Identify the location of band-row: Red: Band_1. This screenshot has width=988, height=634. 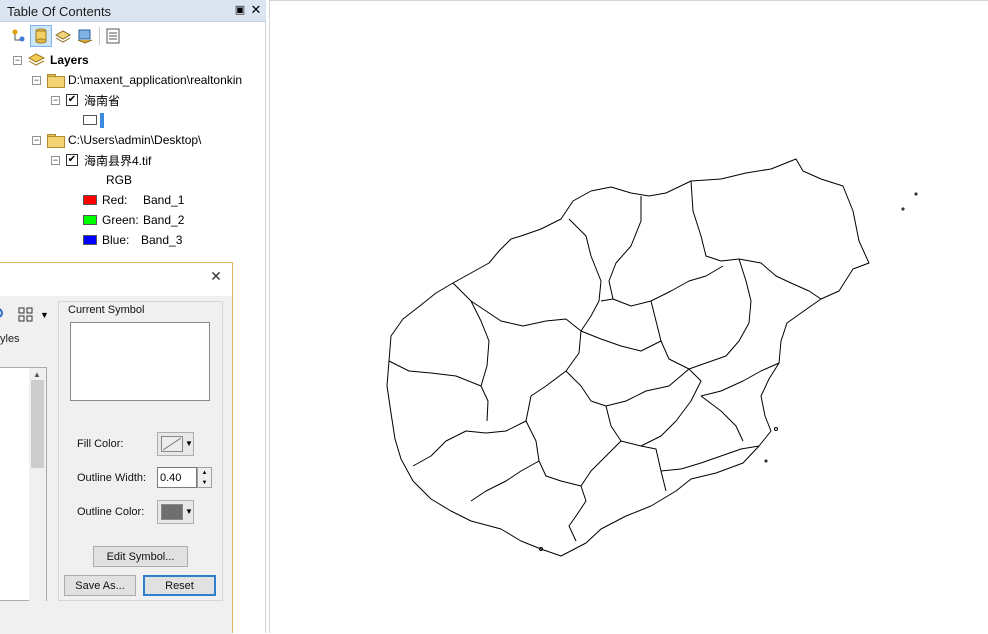
(173, 200).